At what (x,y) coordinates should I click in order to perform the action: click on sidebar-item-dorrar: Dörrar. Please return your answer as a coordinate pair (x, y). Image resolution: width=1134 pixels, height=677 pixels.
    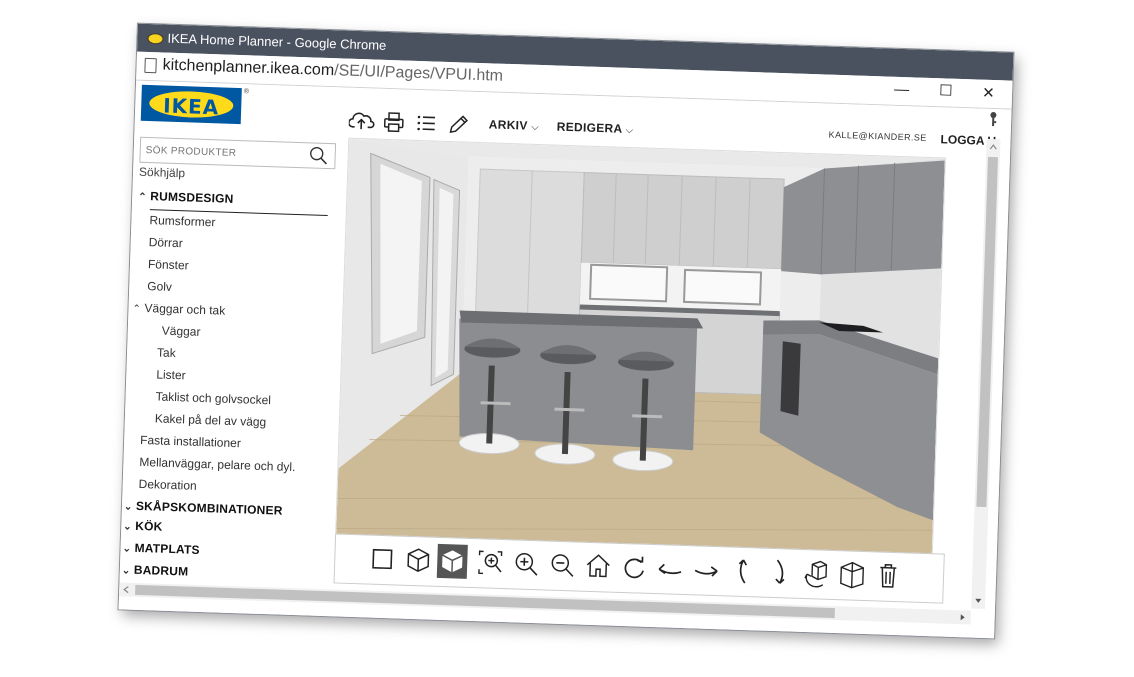
    Looking at the image, I should click on (165, 242).